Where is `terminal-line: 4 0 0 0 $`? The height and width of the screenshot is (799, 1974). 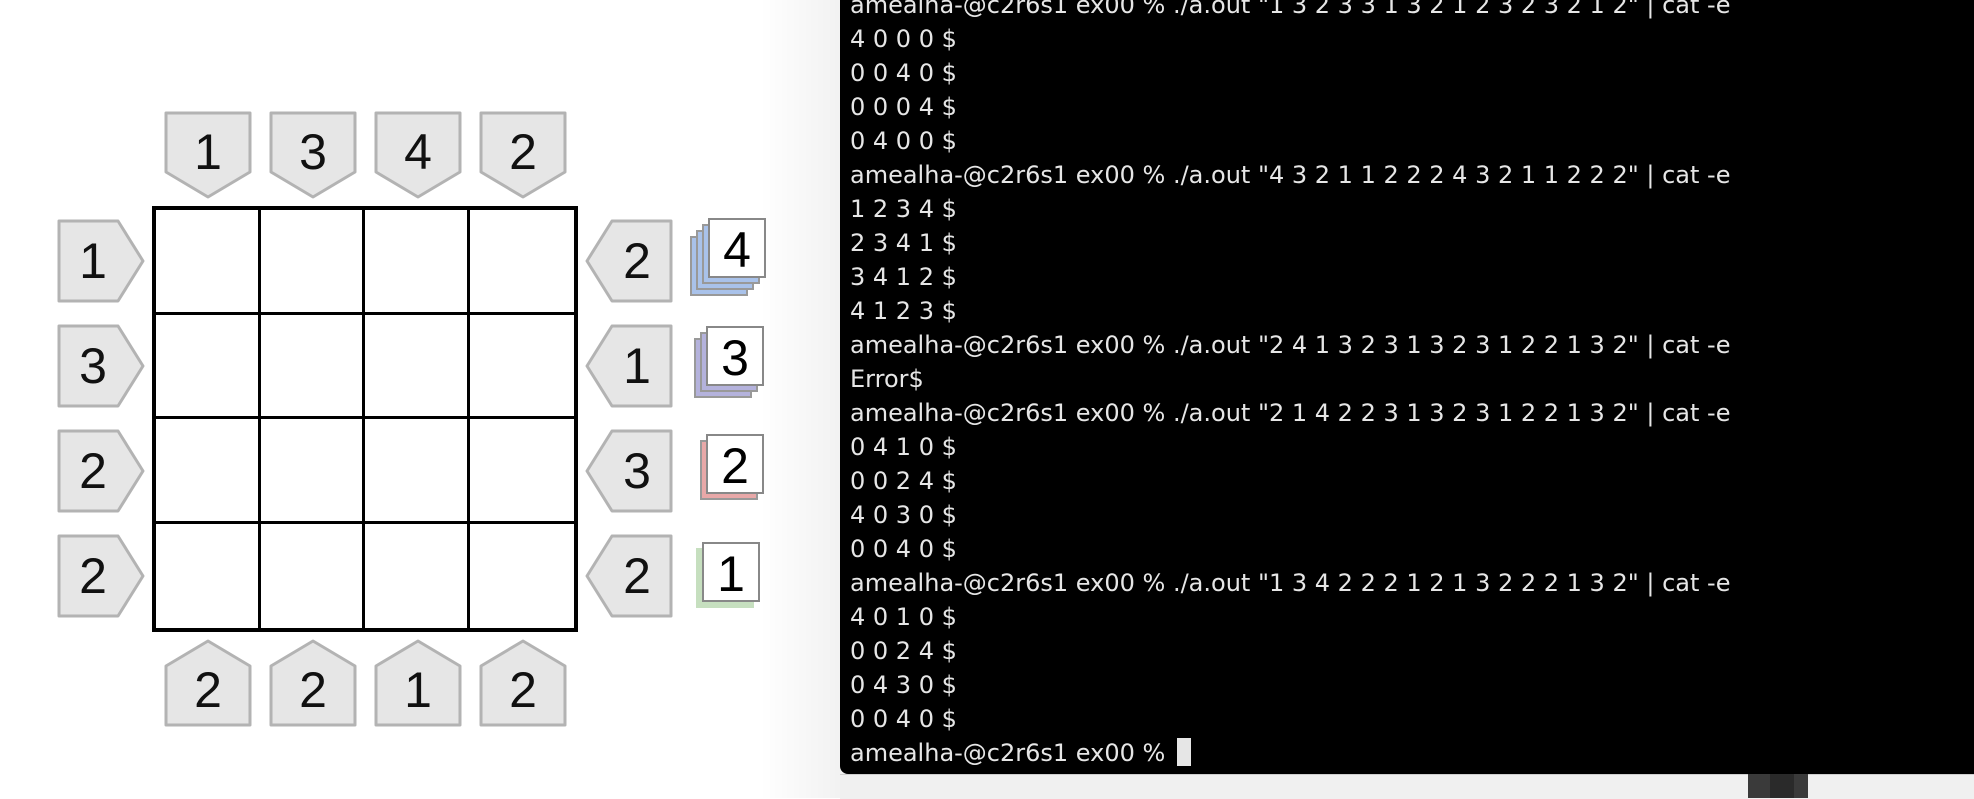
terminal-line: 4 0 0 0 $ is located at coordinates (903, 39).